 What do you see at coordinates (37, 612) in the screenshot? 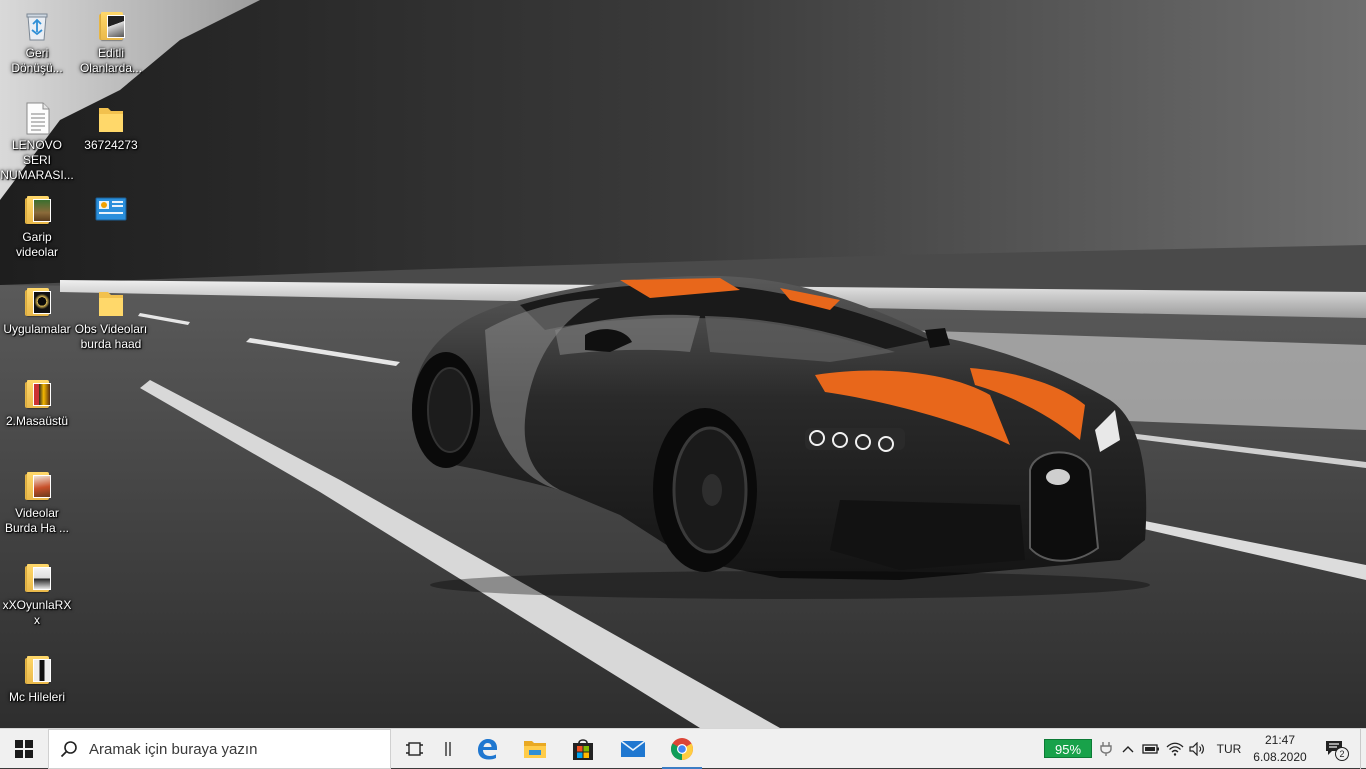
I see `desktop-icon-label: xXOyunlaRXx` at bounding box center [37, 612].